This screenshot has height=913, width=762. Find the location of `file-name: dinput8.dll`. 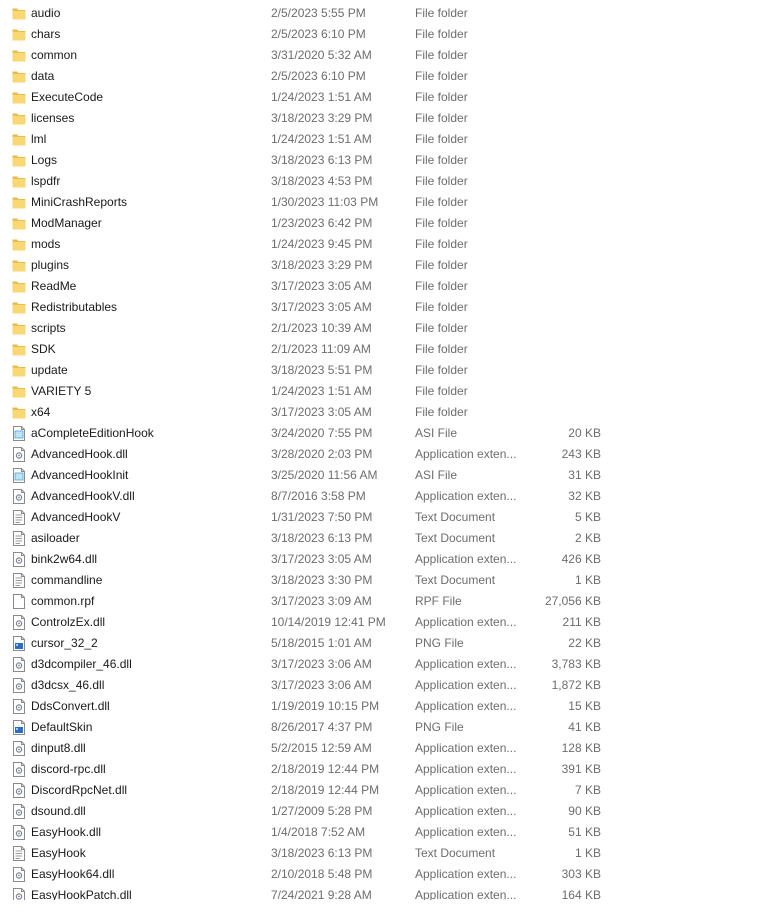

file-name: dinput8.dll is located at coordinates (58, 748).